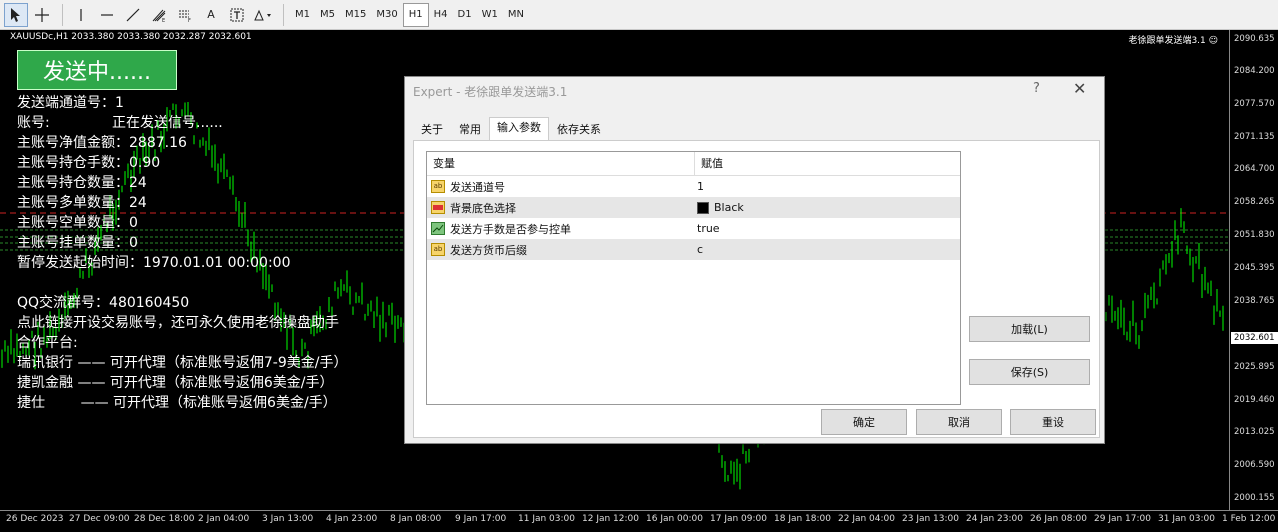 The width and height of the screenshot is (1278, 532). What do you see at coordinates (438, 228) in the screenshot?
I see `bool-param-icon` at bounding box center [438, 228].